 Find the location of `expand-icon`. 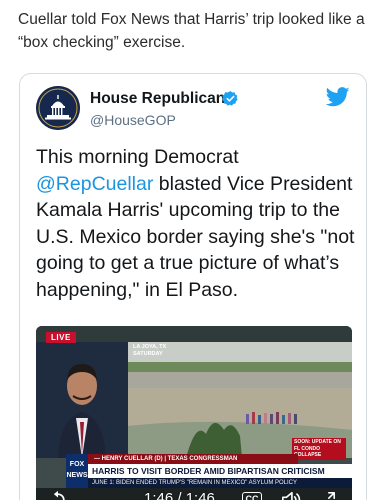

expand-icon is located at coordinates (327, 495).